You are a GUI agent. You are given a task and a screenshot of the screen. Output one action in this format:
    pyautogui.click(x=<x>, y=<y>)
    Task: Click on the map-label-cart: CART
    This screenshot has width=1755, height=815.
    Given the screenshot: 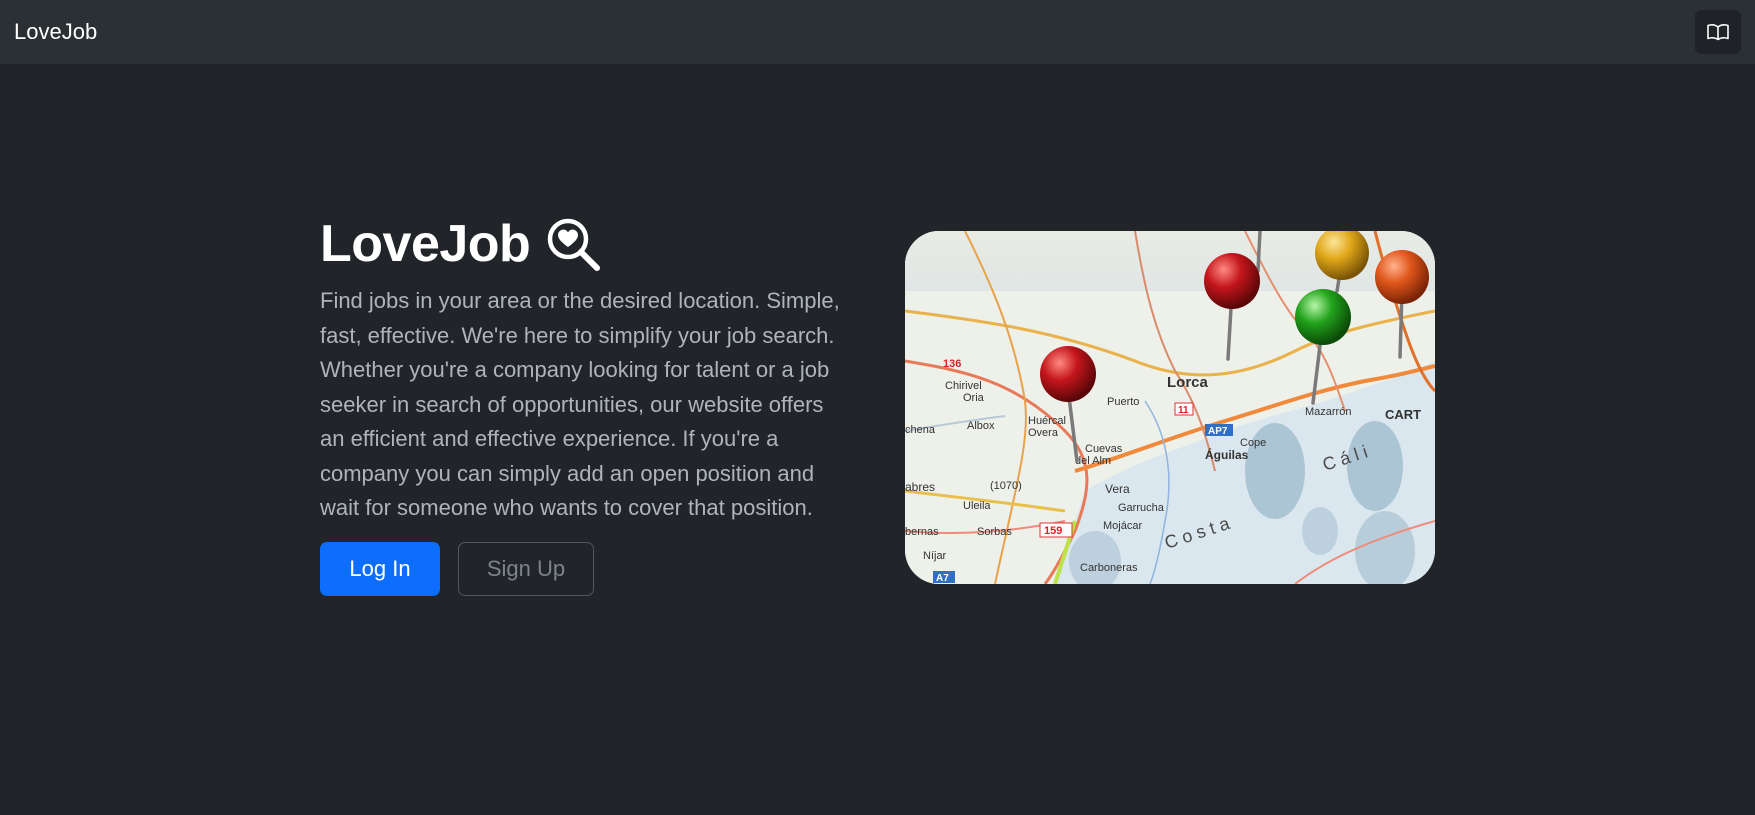 What is the action you would take?
    pyautogui.click(x=1403, y=414)
    